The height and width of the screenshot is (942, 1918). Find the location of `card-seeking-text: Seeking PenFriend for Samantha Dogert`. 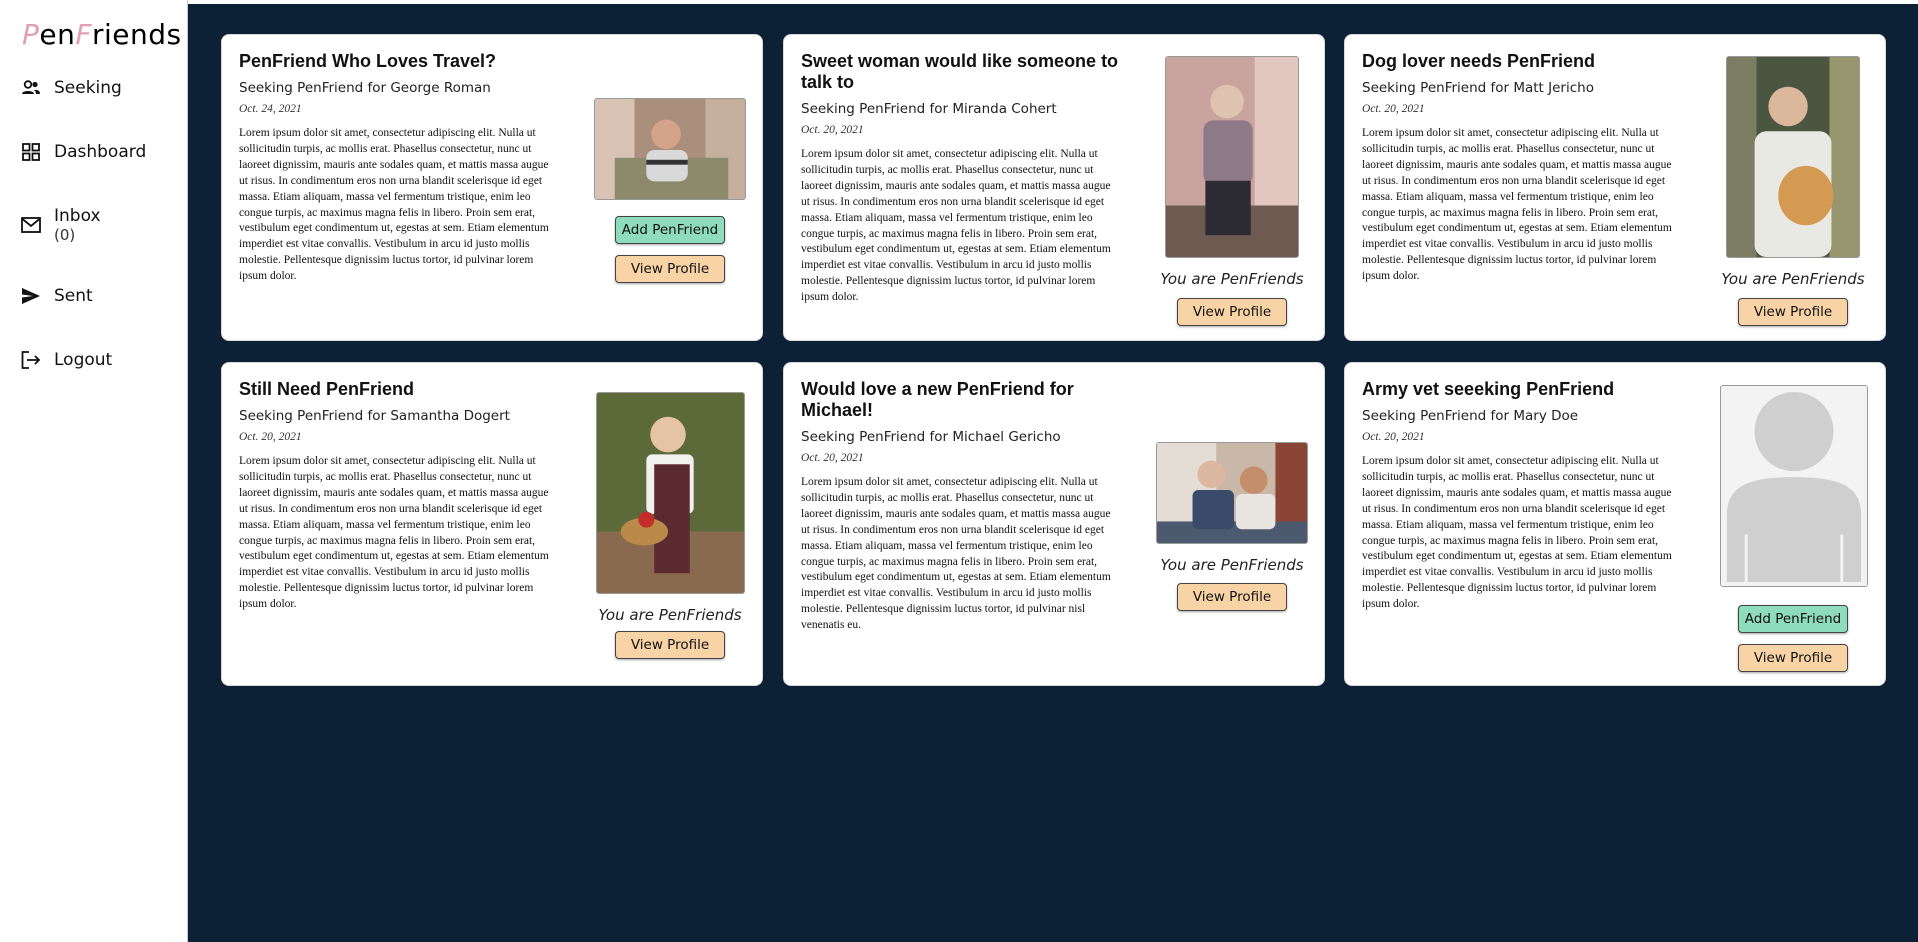

card-seeking-text: Seeking PenFriend for Samantha Dogert is located at coordinates (374, 416).